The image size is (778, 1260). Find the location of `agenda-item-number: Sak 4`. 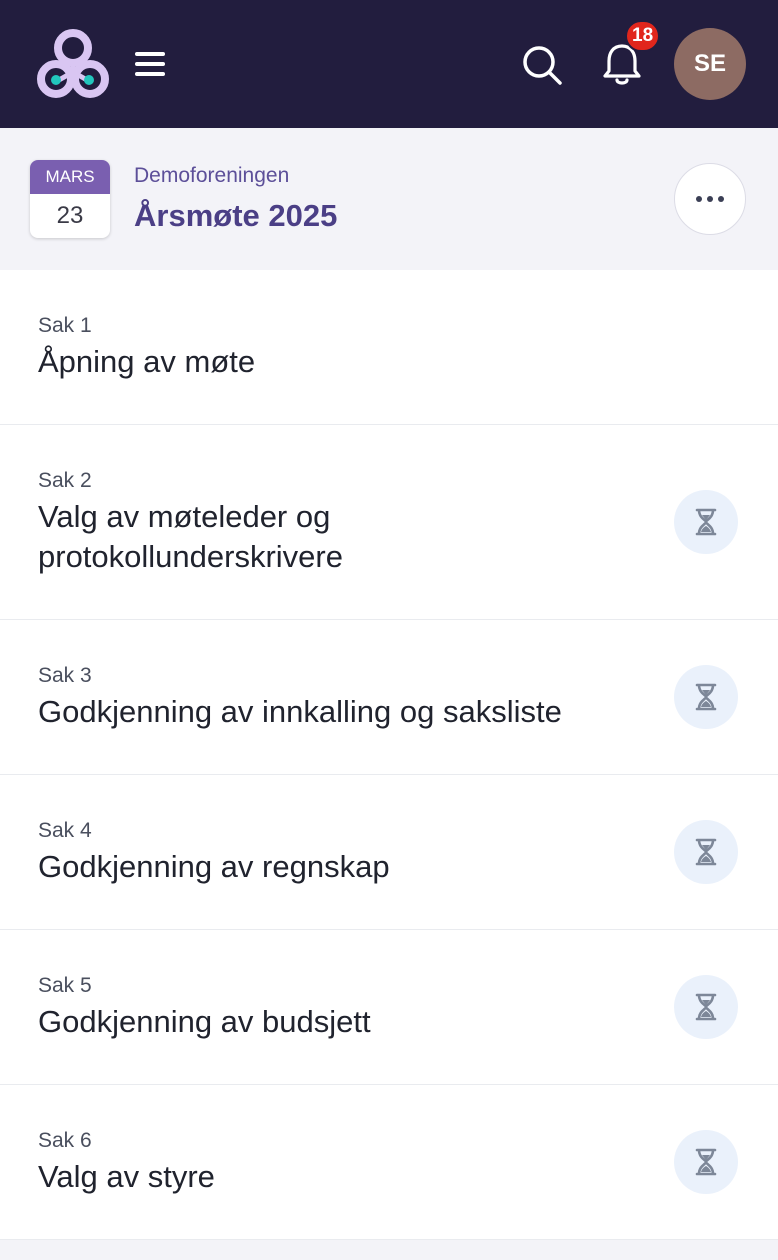

agenda-item-number: Sak 4 is located at coordinates (65, 830).